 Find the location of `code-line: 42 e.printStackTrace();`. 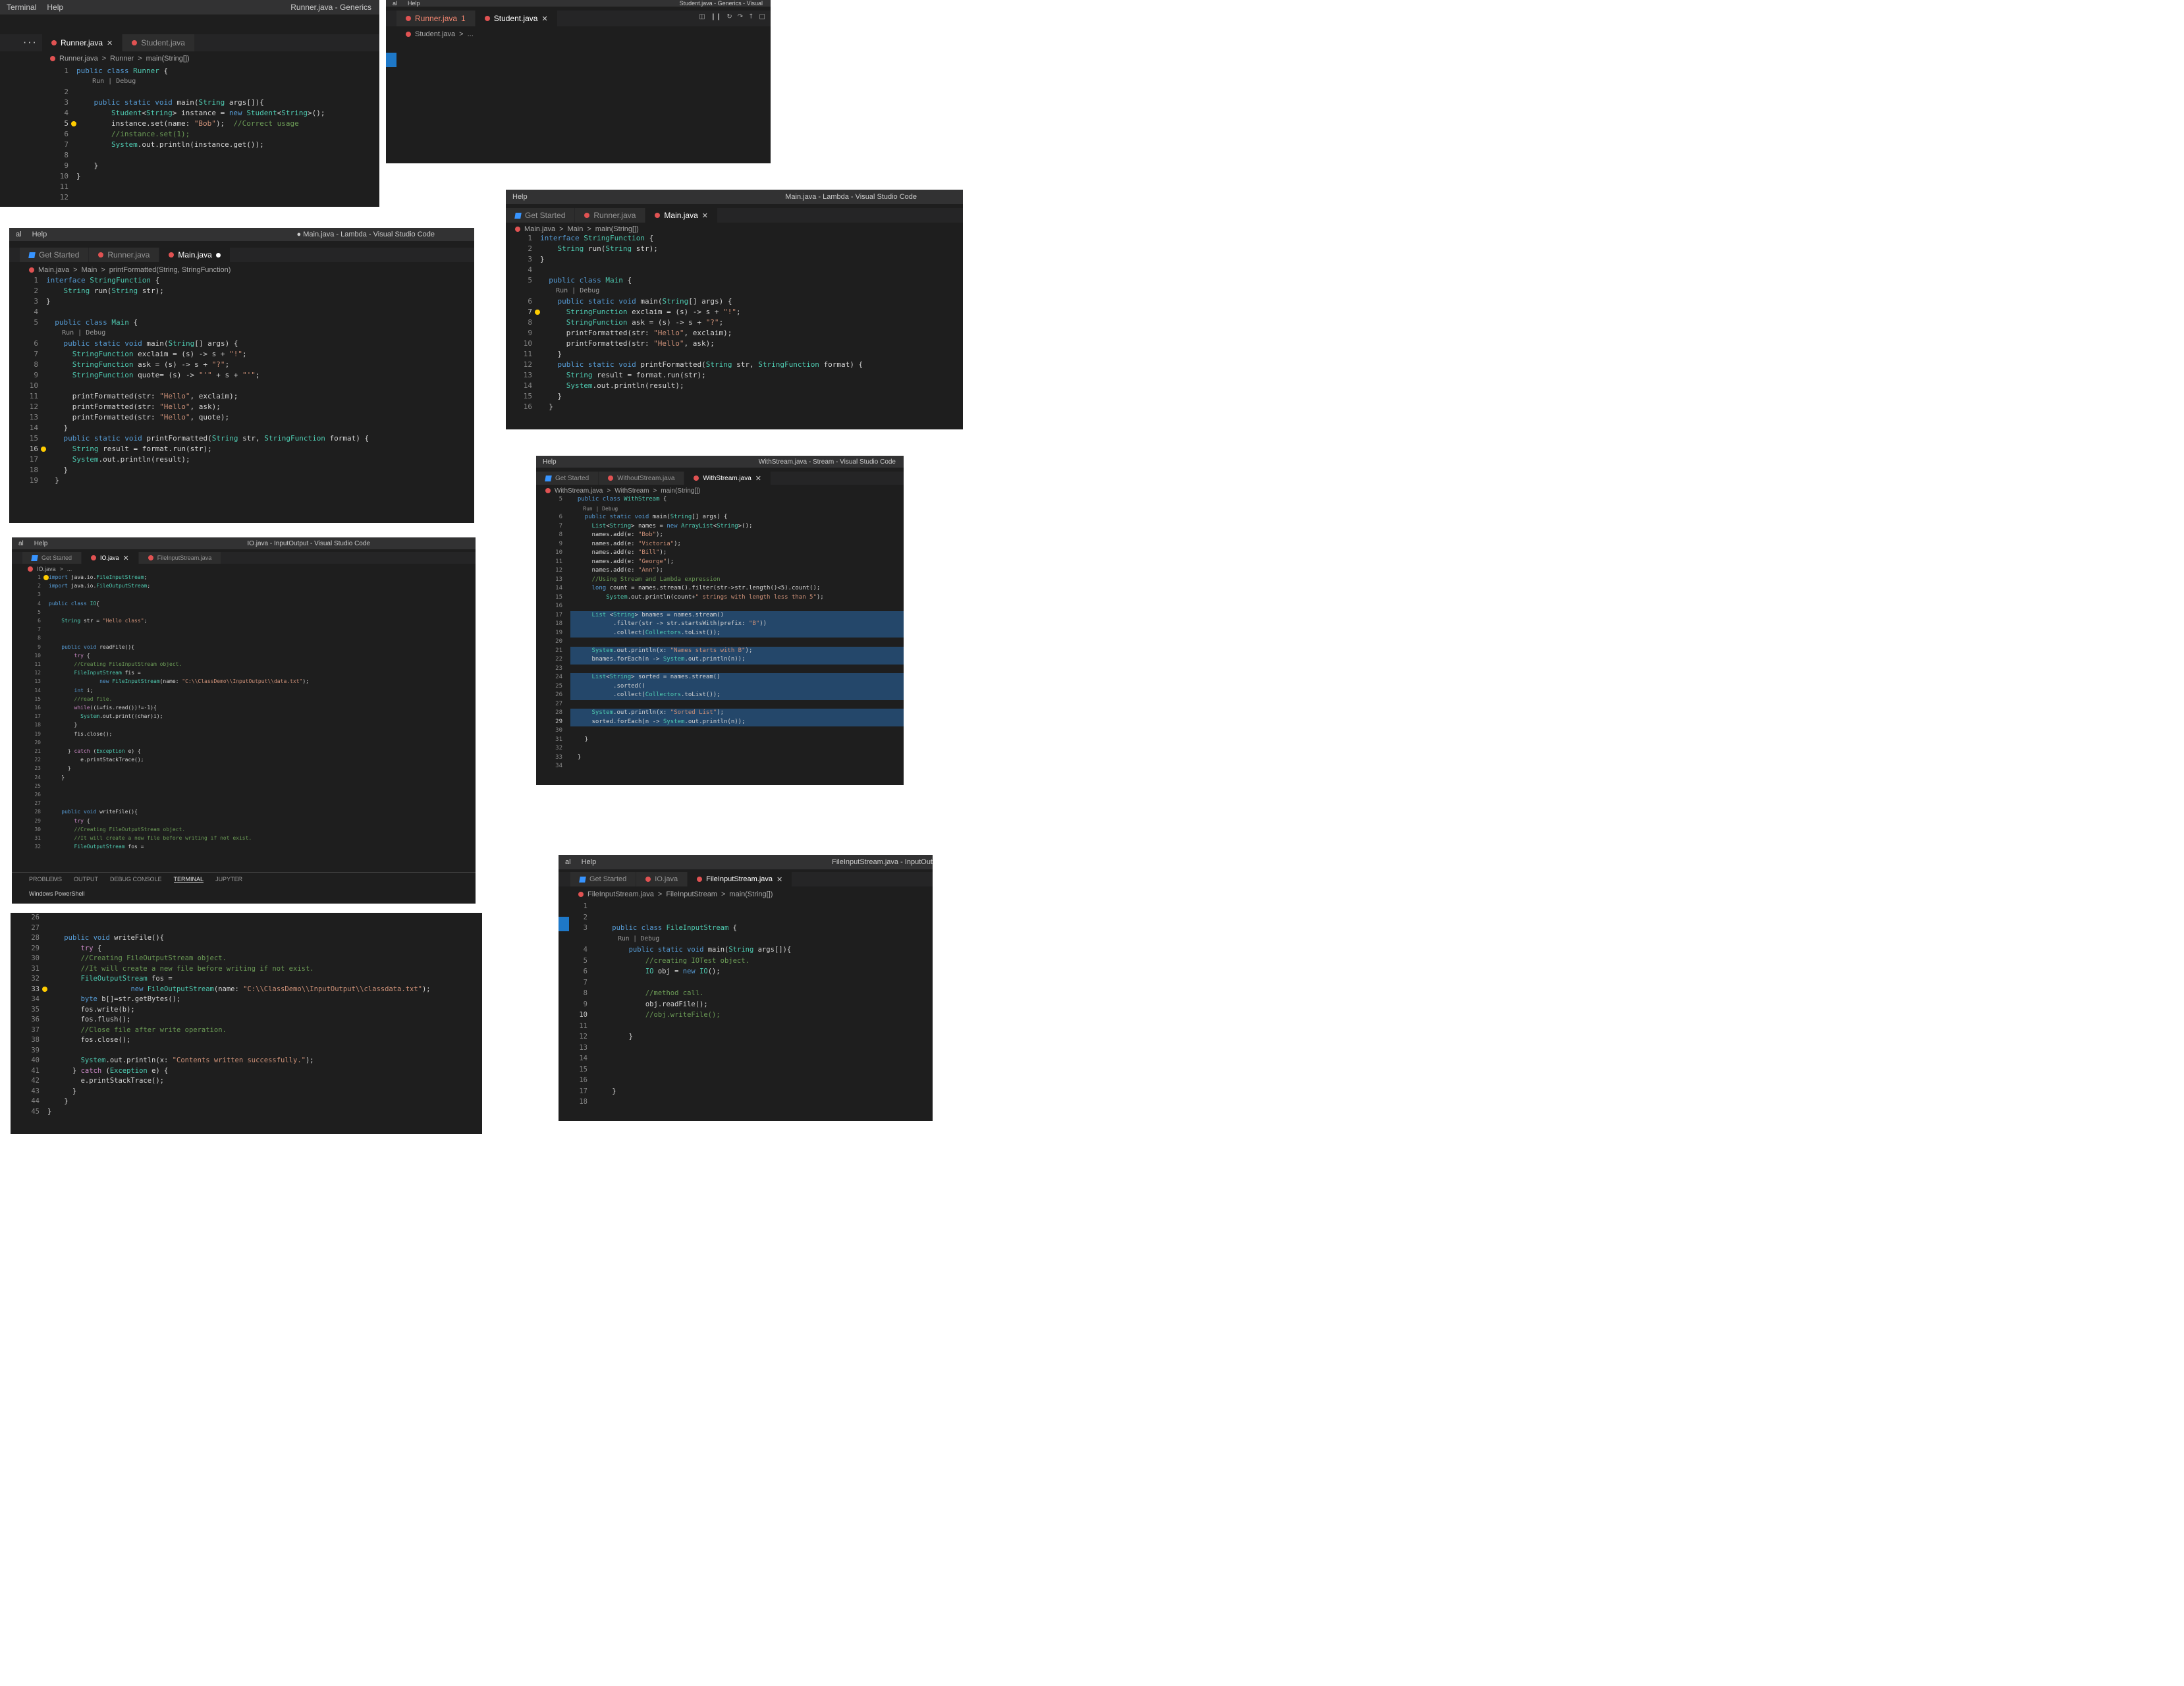

code-line: 42 e.printStackTrace(); is located at coordinates (246, 1081).